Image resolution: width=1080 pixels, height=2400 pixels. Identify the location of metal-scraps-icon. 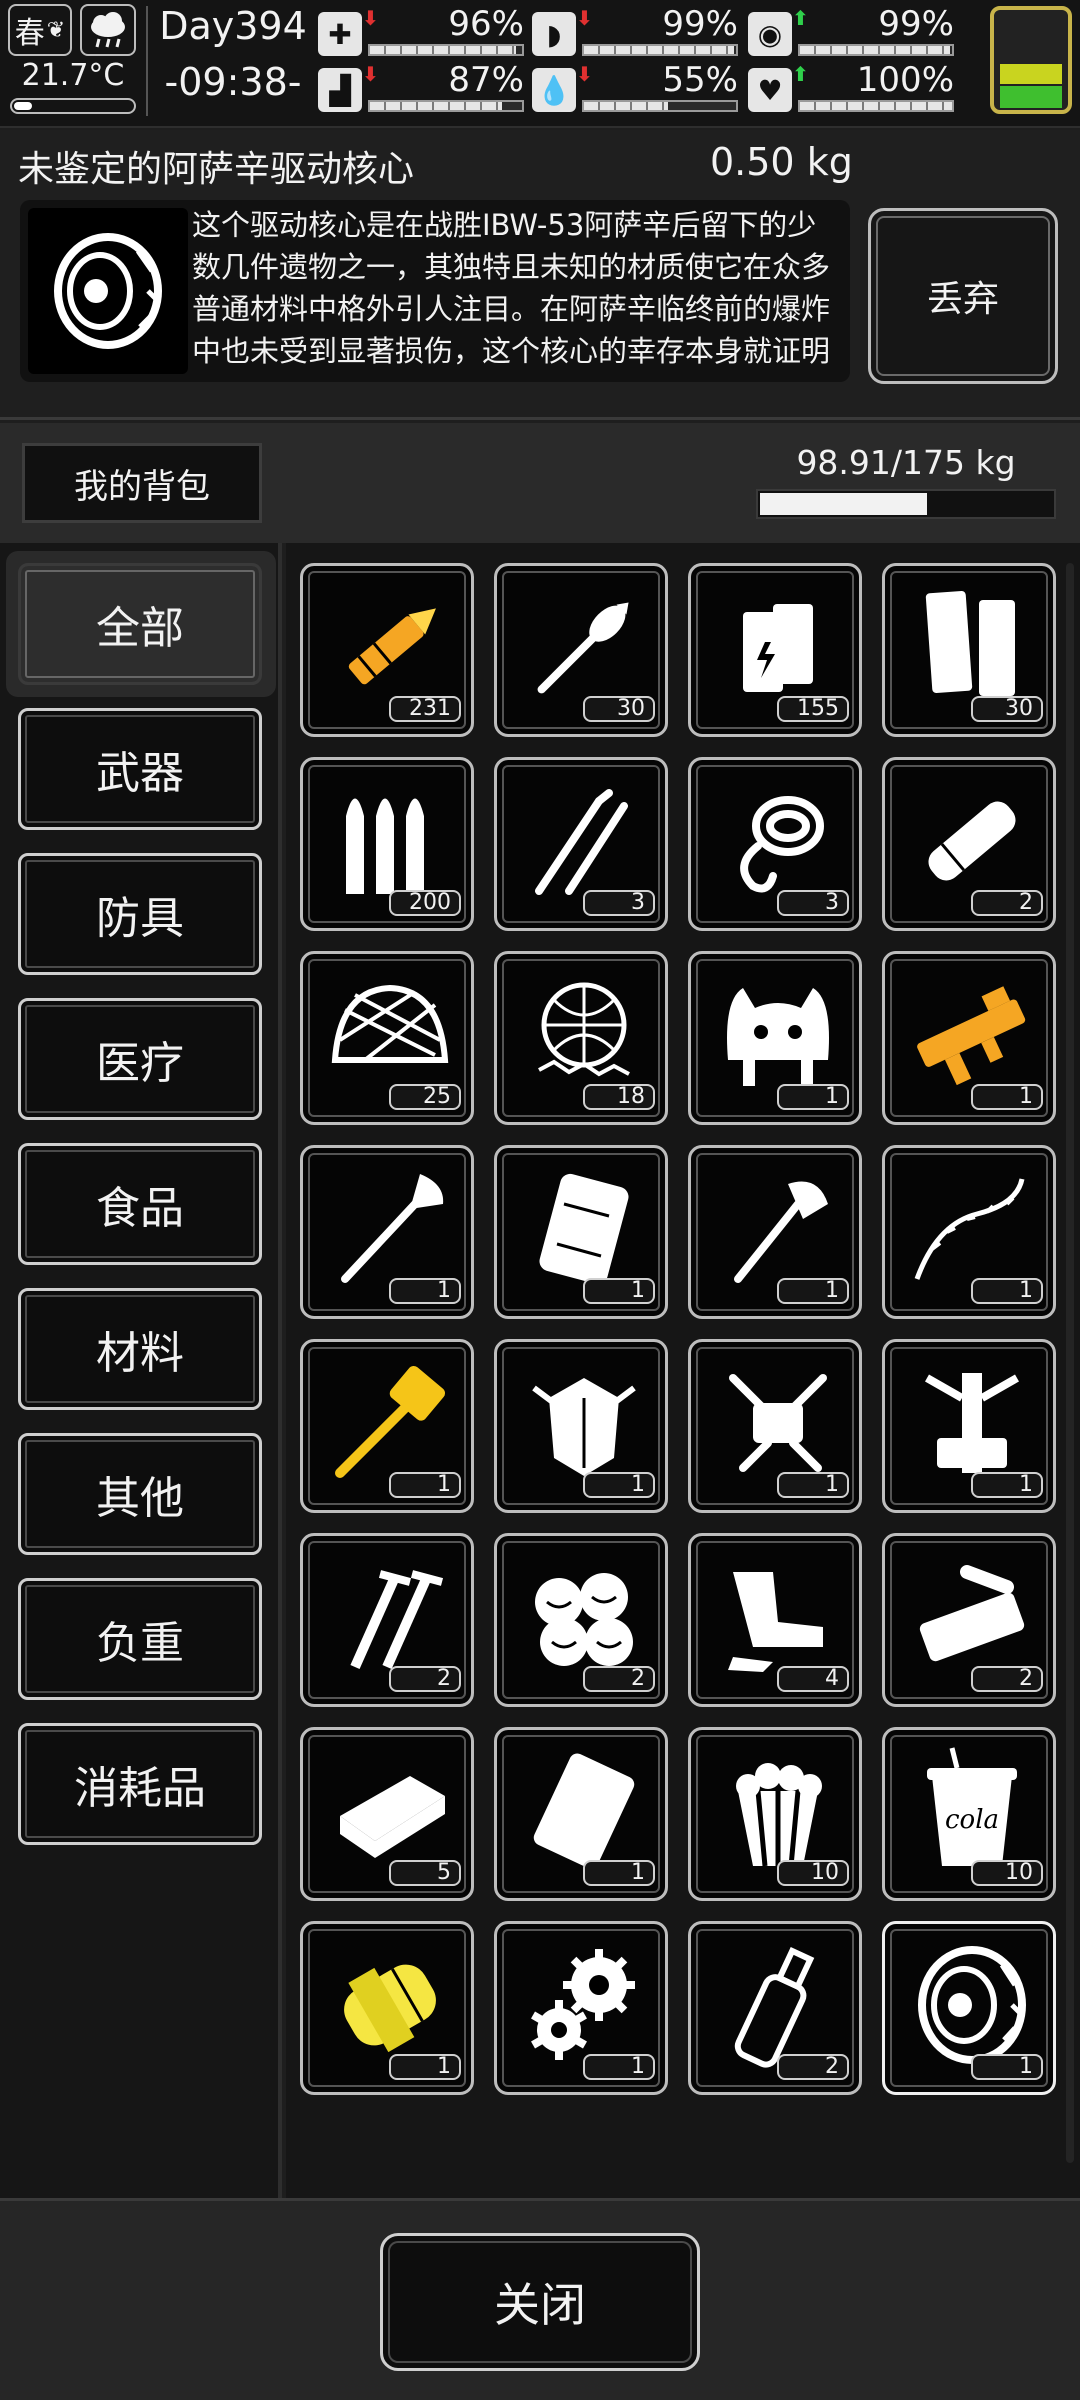
(775, 1622).